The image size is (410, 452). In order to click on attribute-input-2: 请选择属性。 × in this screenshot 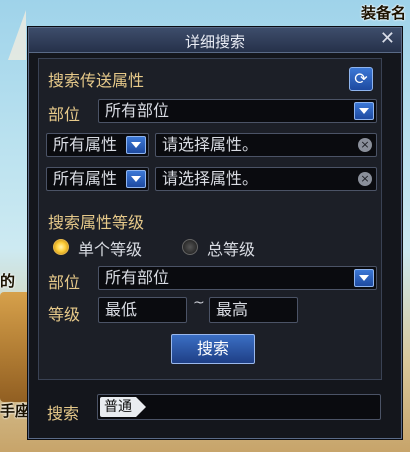, I will do `click(266, 179)`.